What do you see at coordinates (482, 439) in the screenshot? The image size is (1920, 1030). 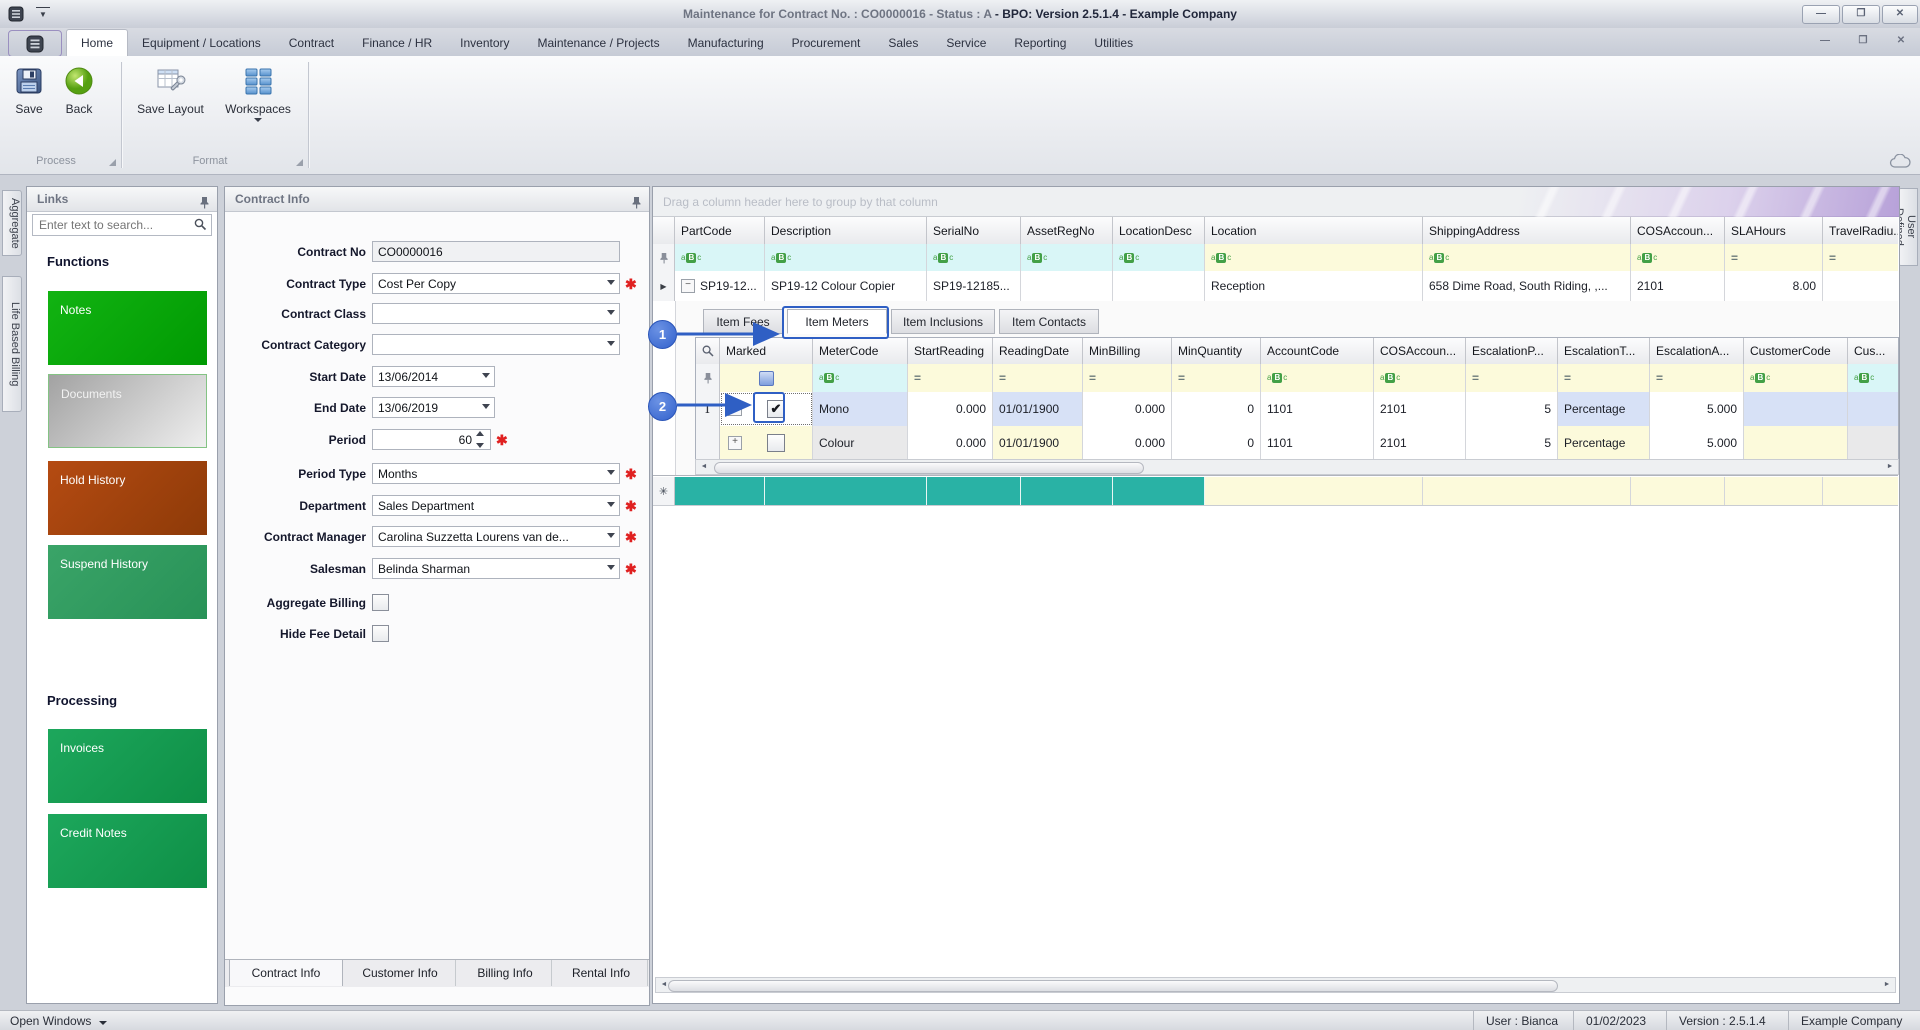 I see `spinner-buttons` at bounding box center [482, 439].